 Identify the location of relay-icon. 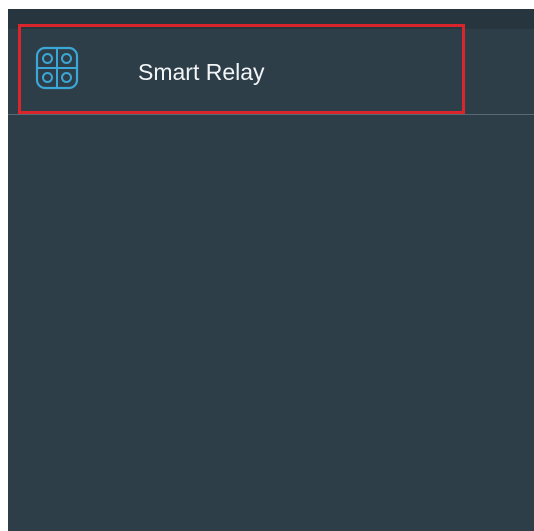
(57, 68).